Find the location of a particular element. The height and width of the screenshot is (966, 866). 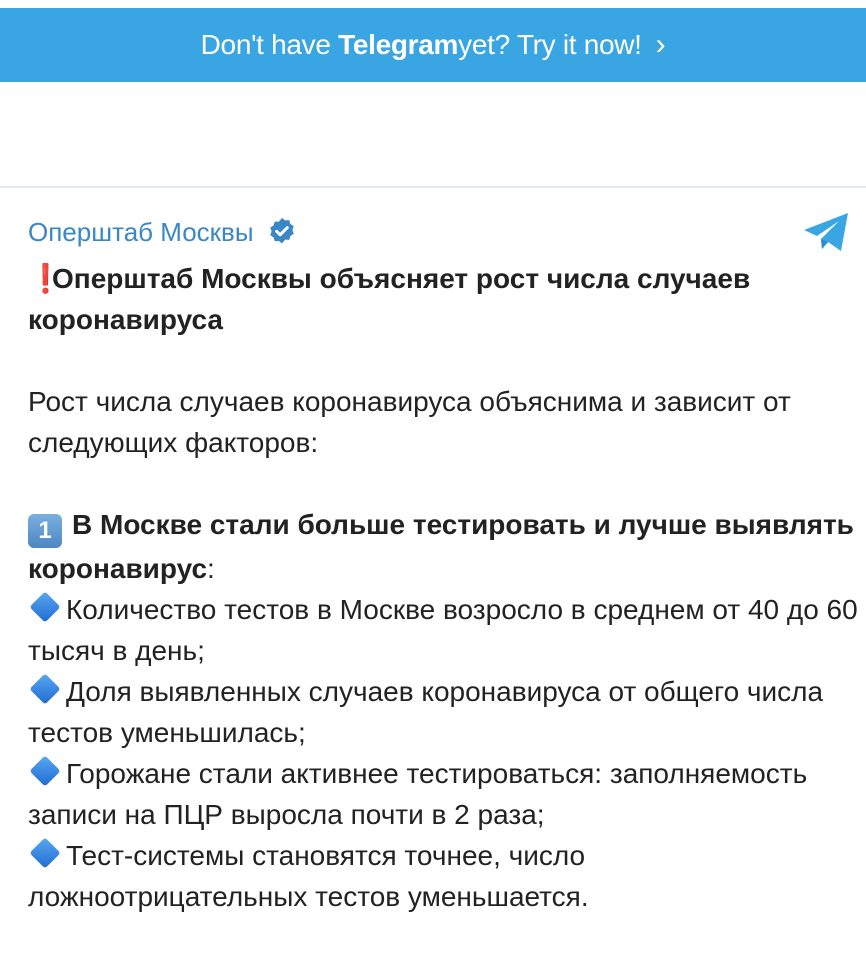

channel-name-link: Оперштаб Москвы is located at coordinates (141, 232).